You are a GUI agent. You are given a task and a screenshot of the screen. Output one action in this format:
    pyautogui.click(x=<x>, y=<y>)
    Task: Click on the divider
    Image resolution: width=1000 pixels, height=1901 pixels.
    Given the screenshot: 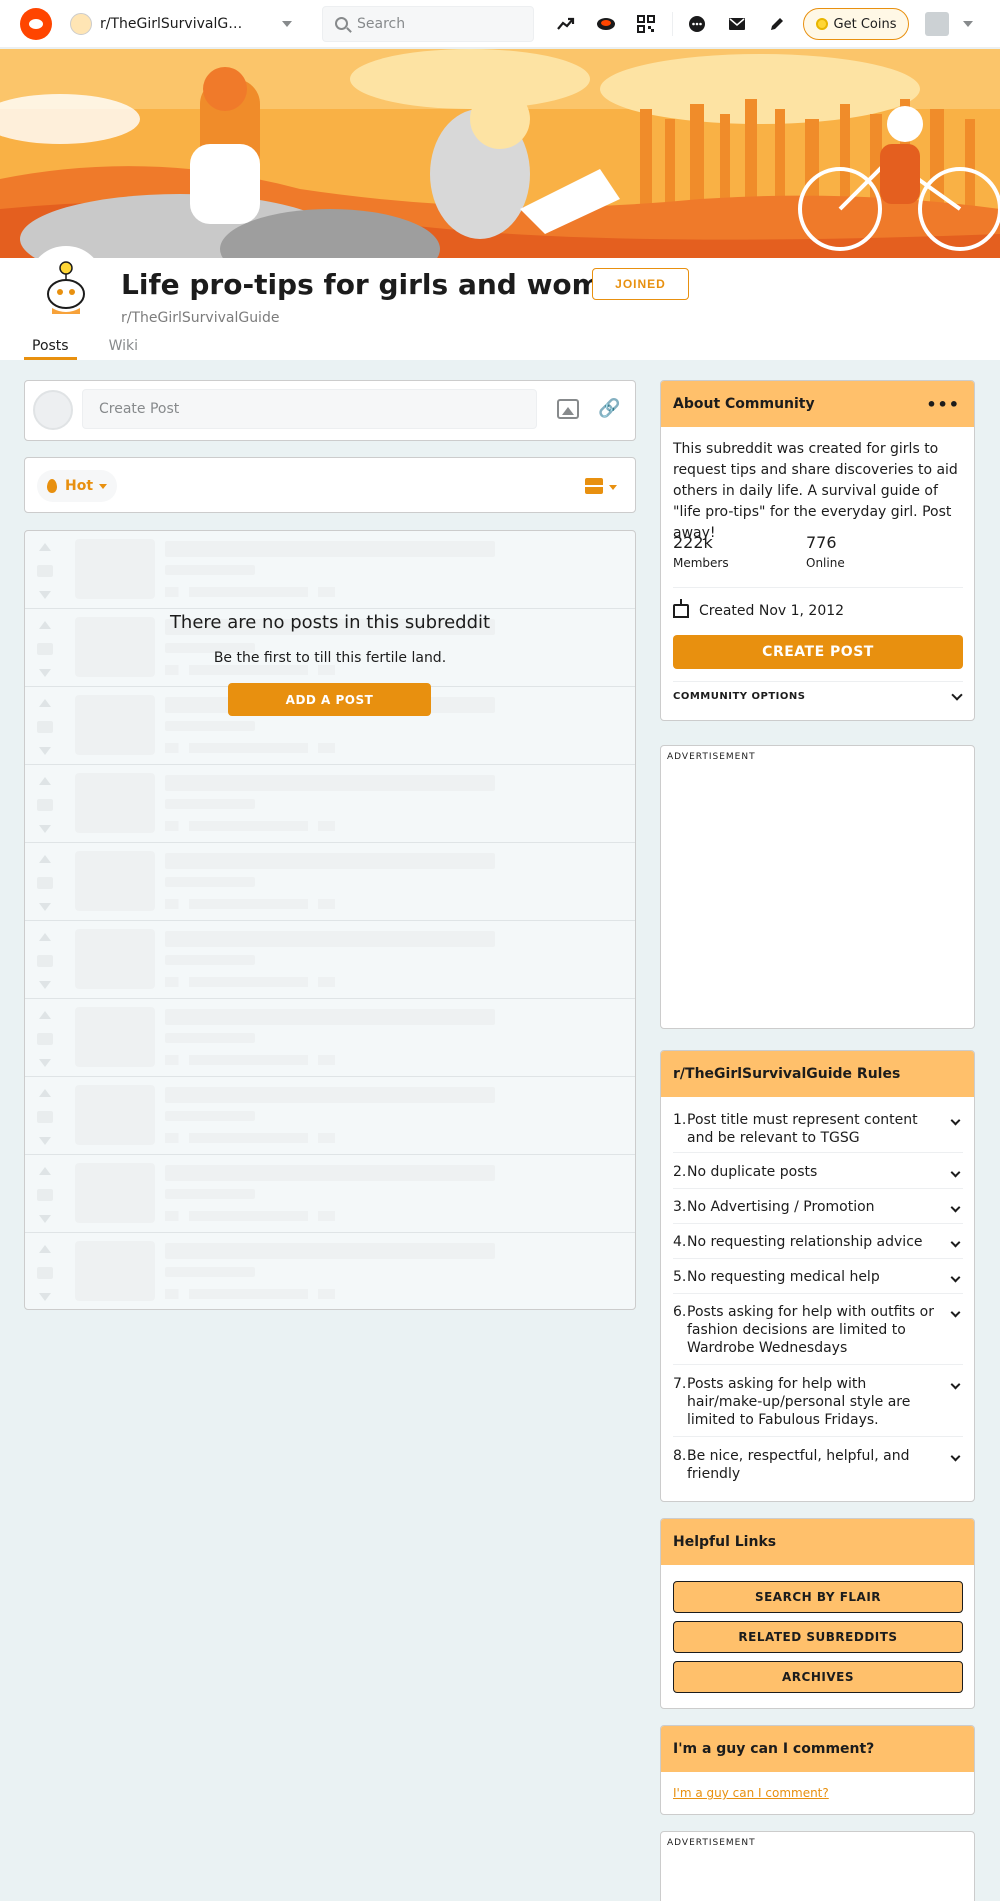 What is the action you would take?
    pyautogui.click(x=818, y=587)
    